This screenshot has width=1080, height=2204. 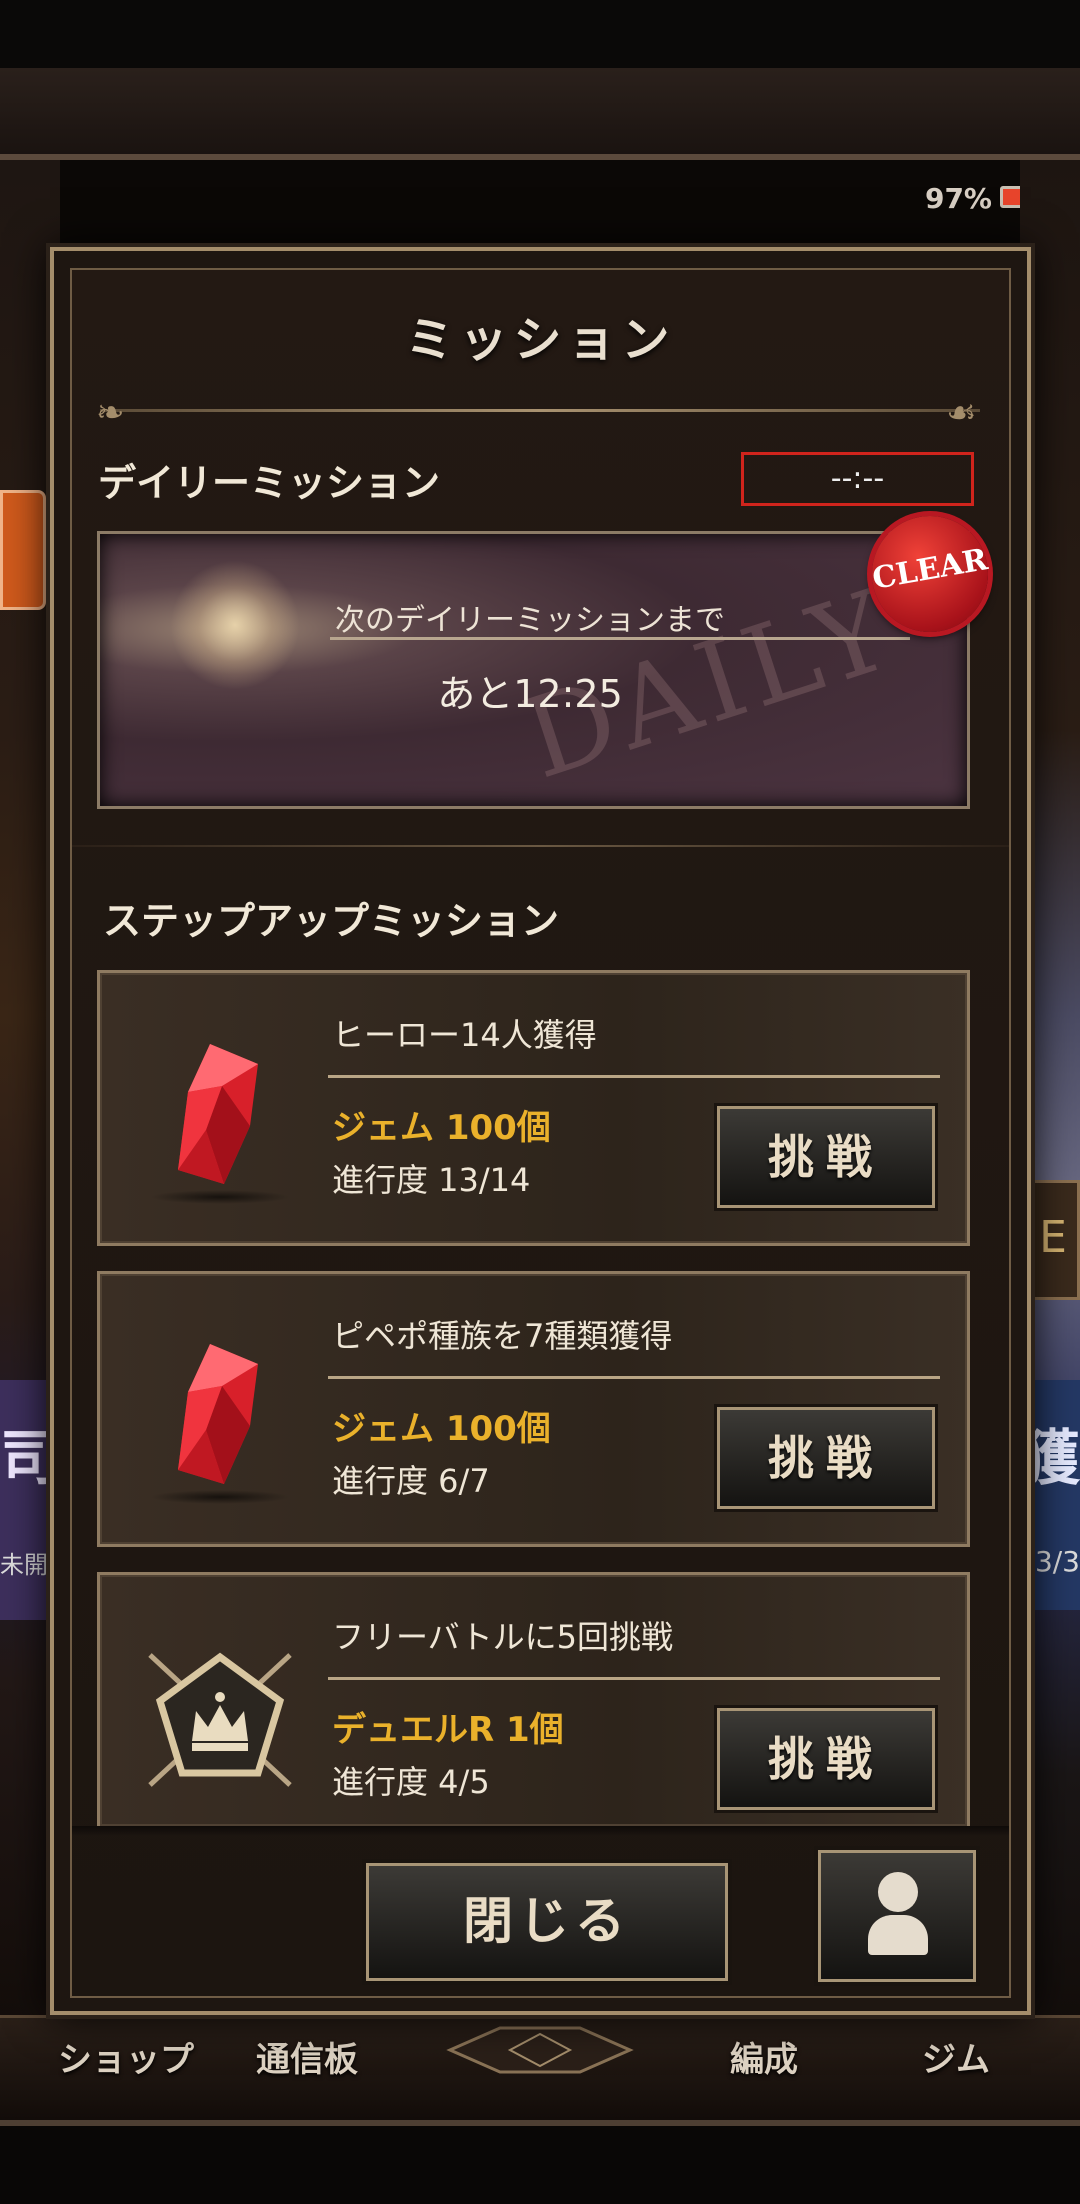 I want to click on battery-percent: 97%, so click(x=958, y=198).